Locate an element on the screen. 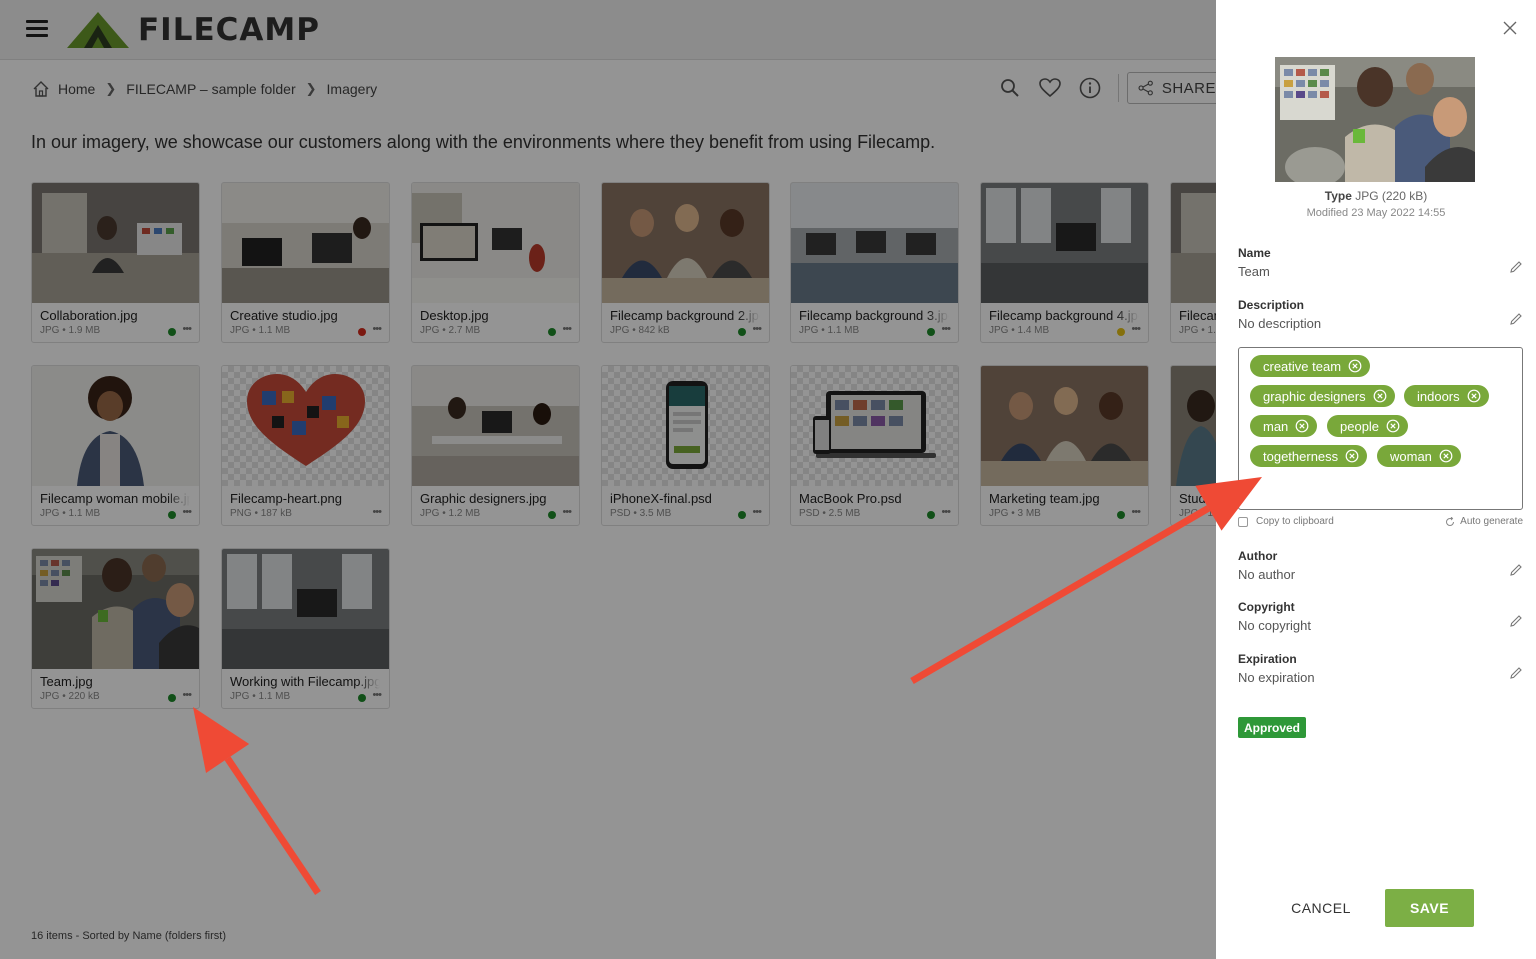 The image size is (1536, 959). edit-description-pencil-icon is located at coordinates (1516, 319).